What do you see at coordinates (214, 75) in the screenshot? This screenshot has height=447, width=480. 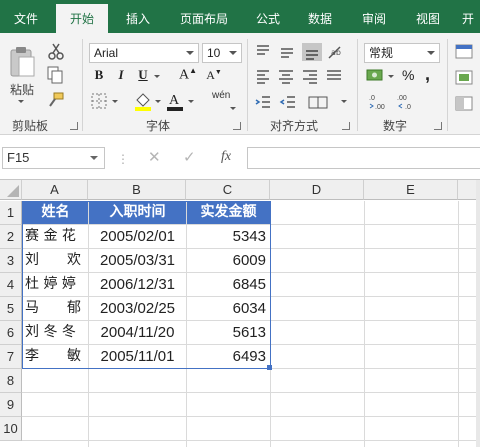 I see `decrease-font-icon: A▼` at bounding box center [214, 75].